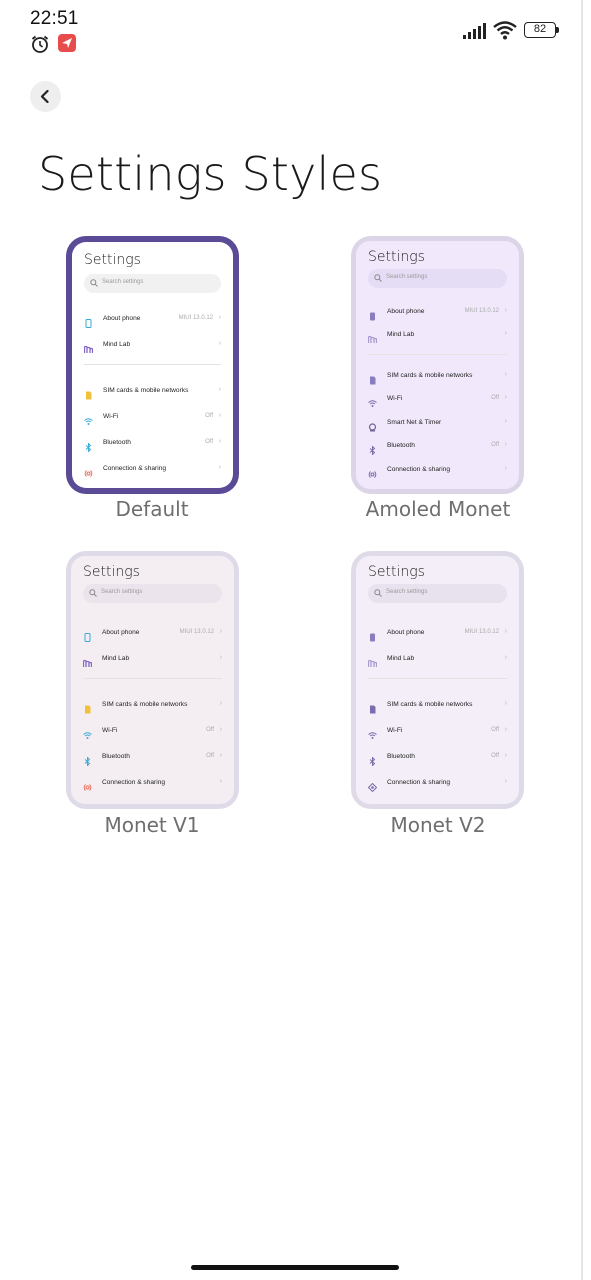 The width and height of the screenshot is (591, 1280). Describe the element at coordinates (474, 31) in the screenshot. I see `signal-icon` at that location.